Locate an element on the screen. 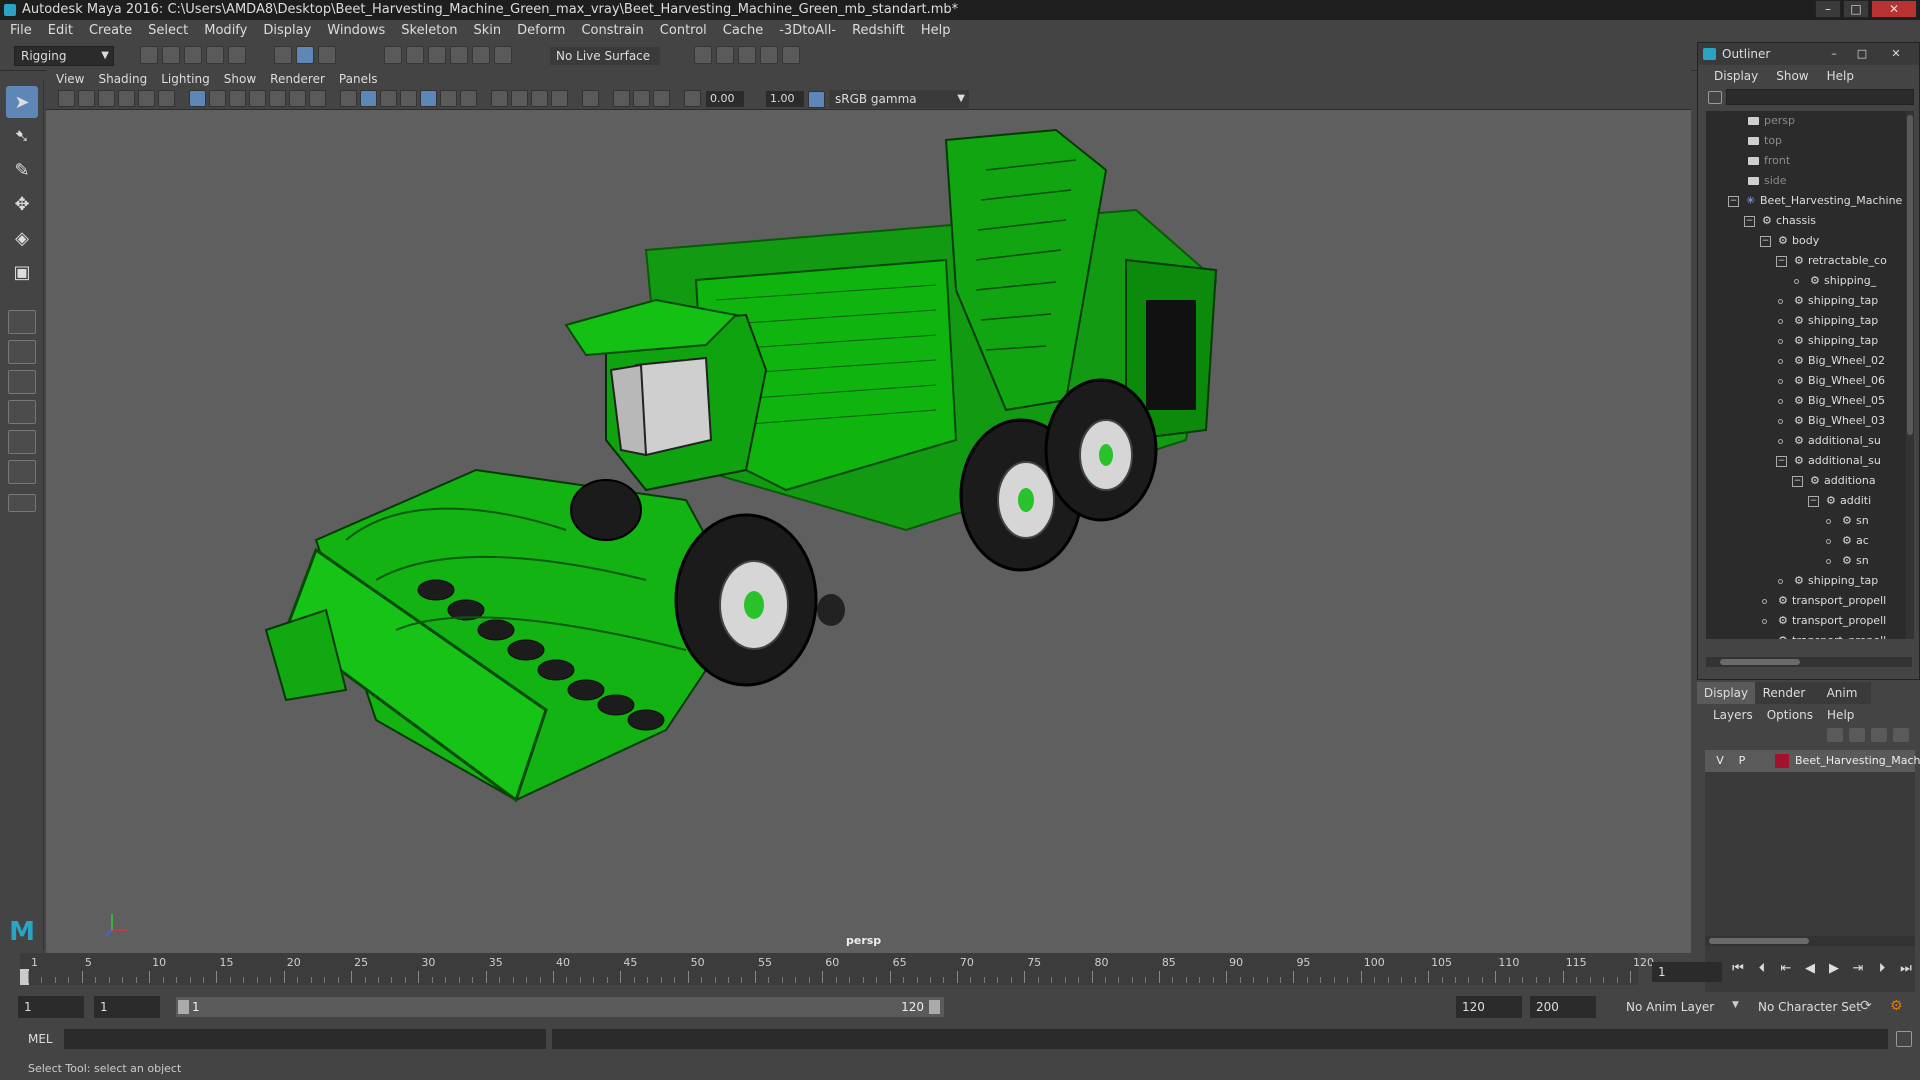 The height and width of the screenshot is (1080, 1920). view-transform-select: sRGB gamma ▼ is located at coordinates (899, 99).